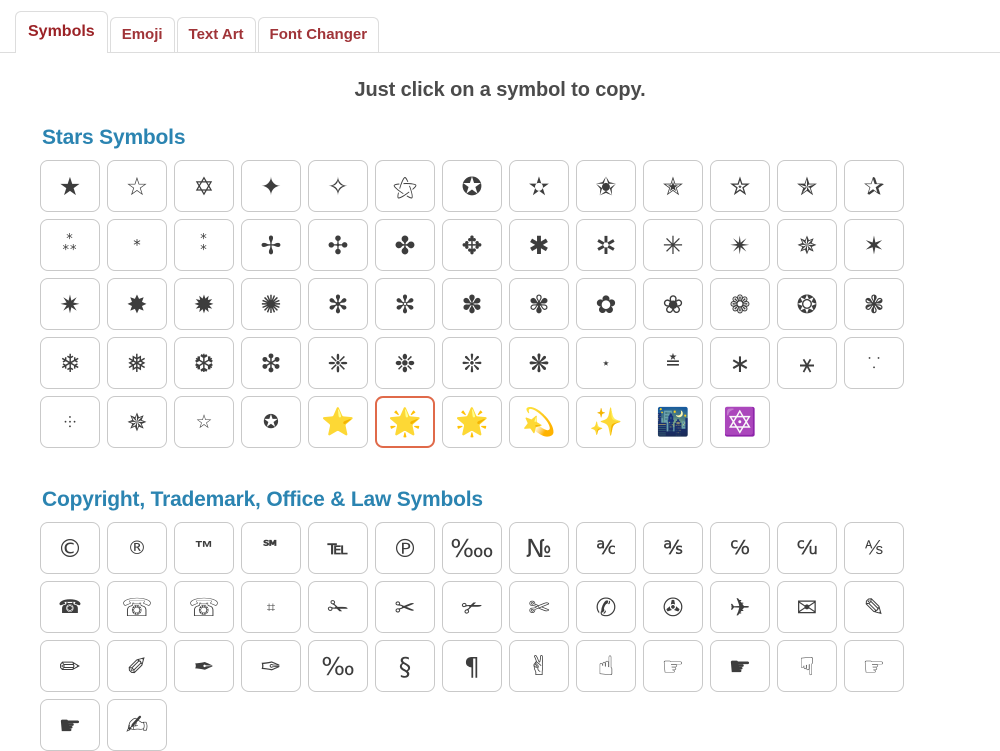 This screenshot has height=751, width=1000. I want to click on tab-symbols: Symbols, so click(61, 32).